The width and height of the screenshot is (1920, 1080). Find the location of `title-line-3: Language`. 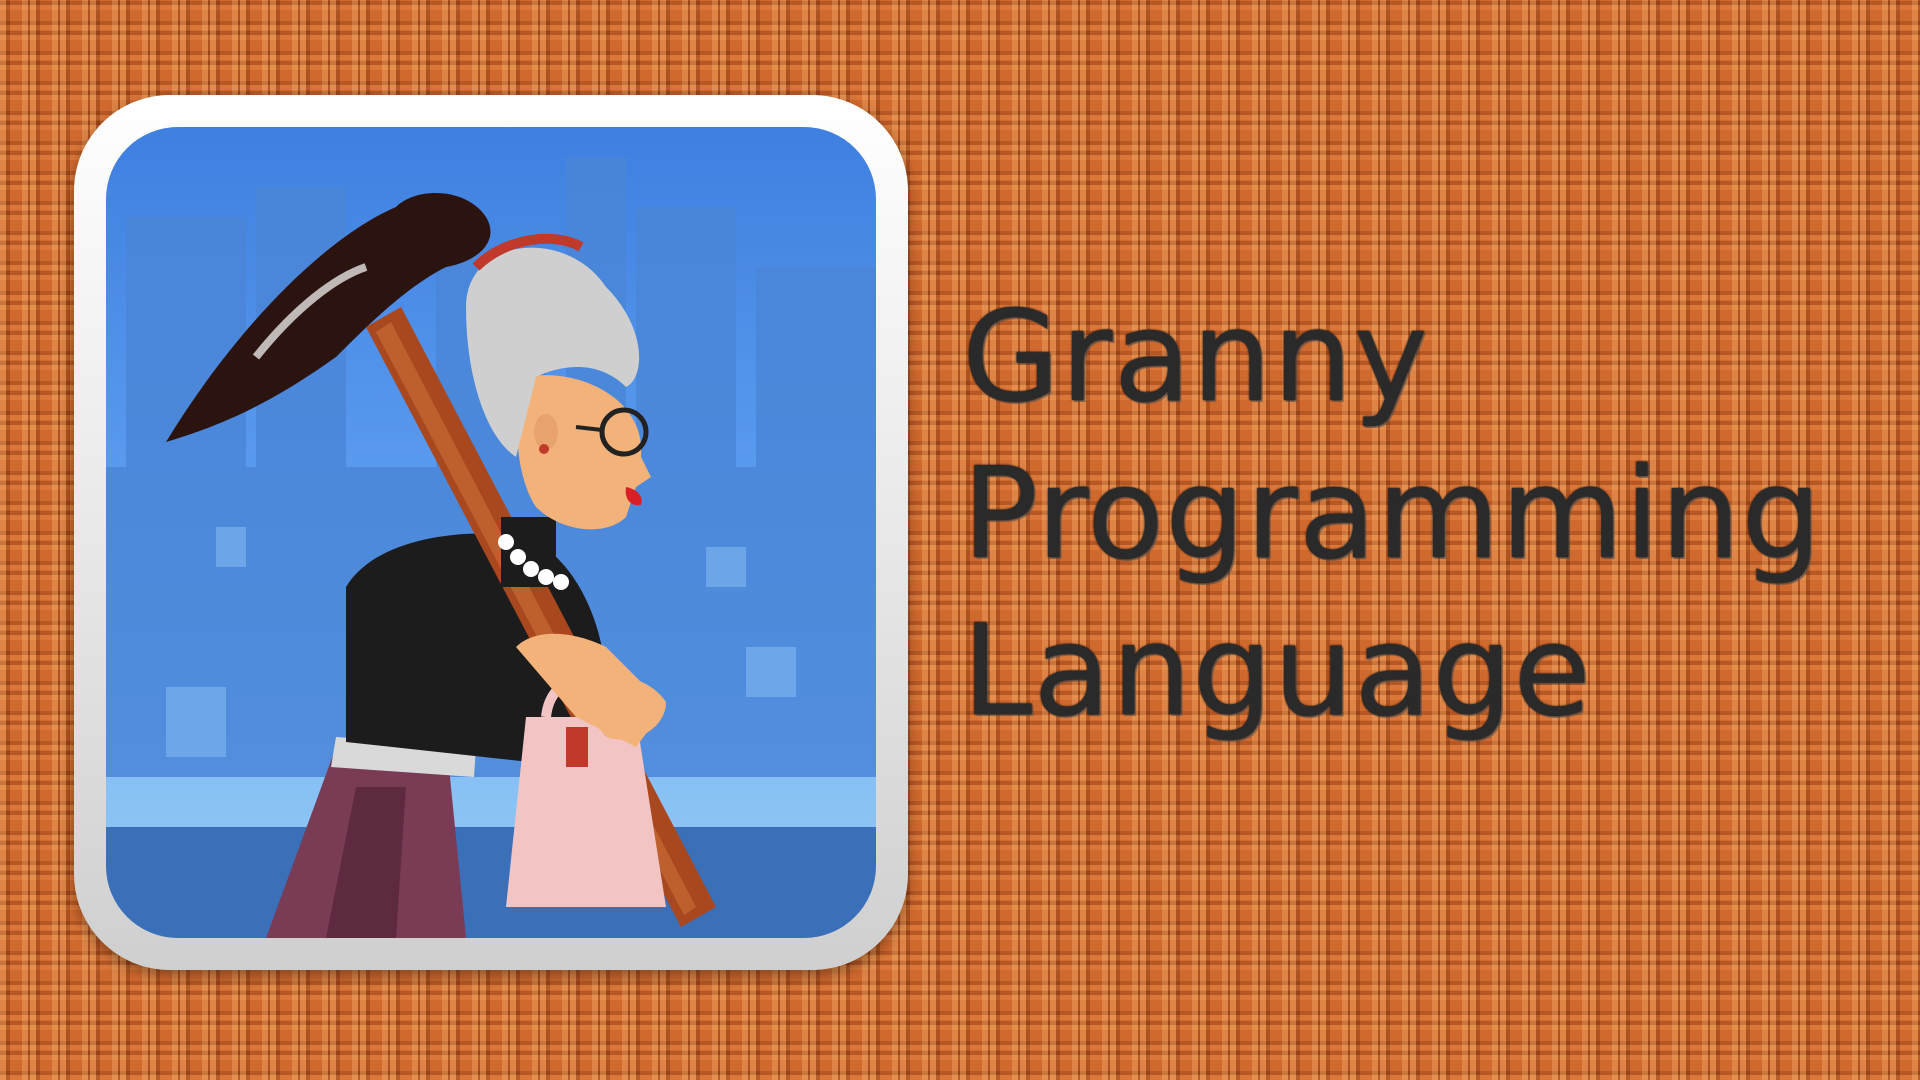

title-line-3: Language is located at coordinates (1277, 670).